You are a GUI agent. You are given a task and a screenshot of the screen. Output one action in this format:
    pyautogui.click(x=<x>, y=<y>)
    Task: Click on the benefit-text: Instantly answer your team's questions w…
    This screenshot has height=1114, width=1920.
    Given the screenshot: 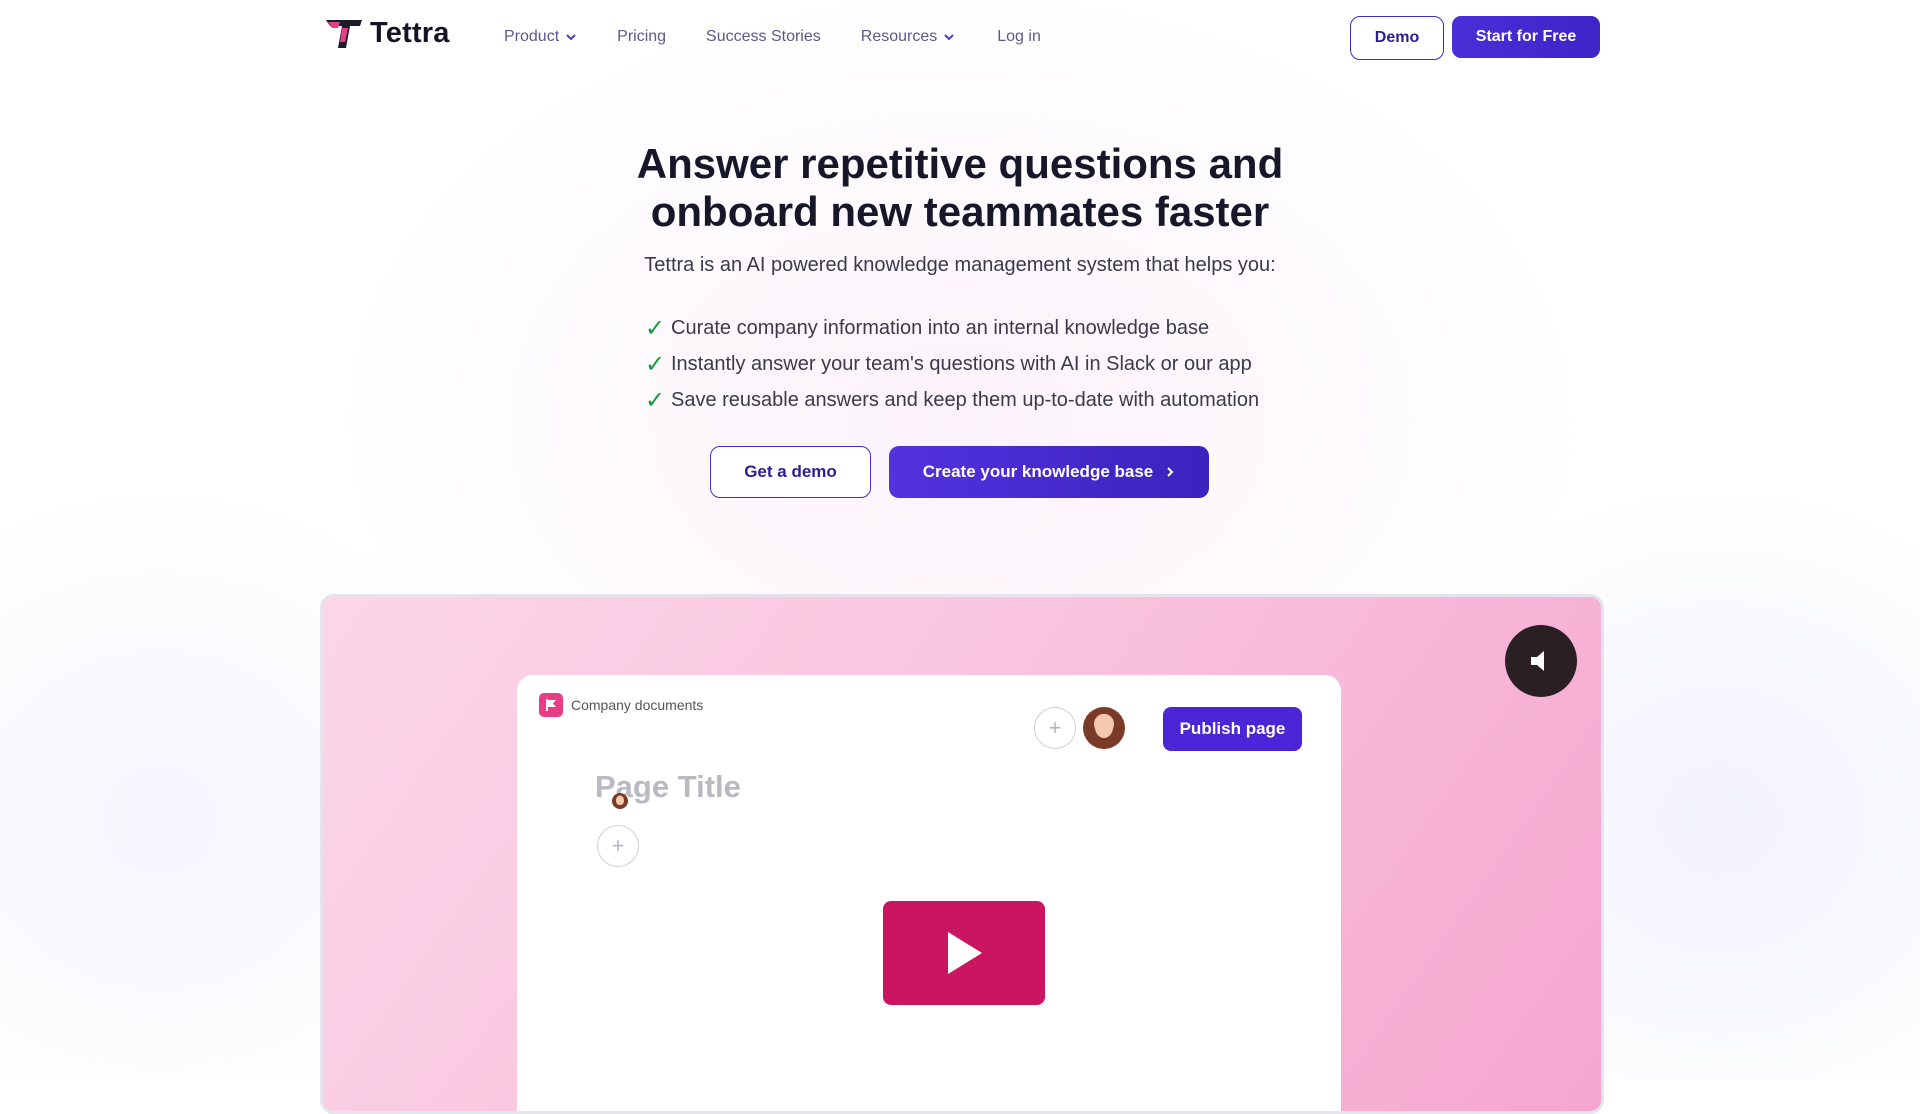 What is the action you would take?
    pyautogui.click(x=961, y=363)
    